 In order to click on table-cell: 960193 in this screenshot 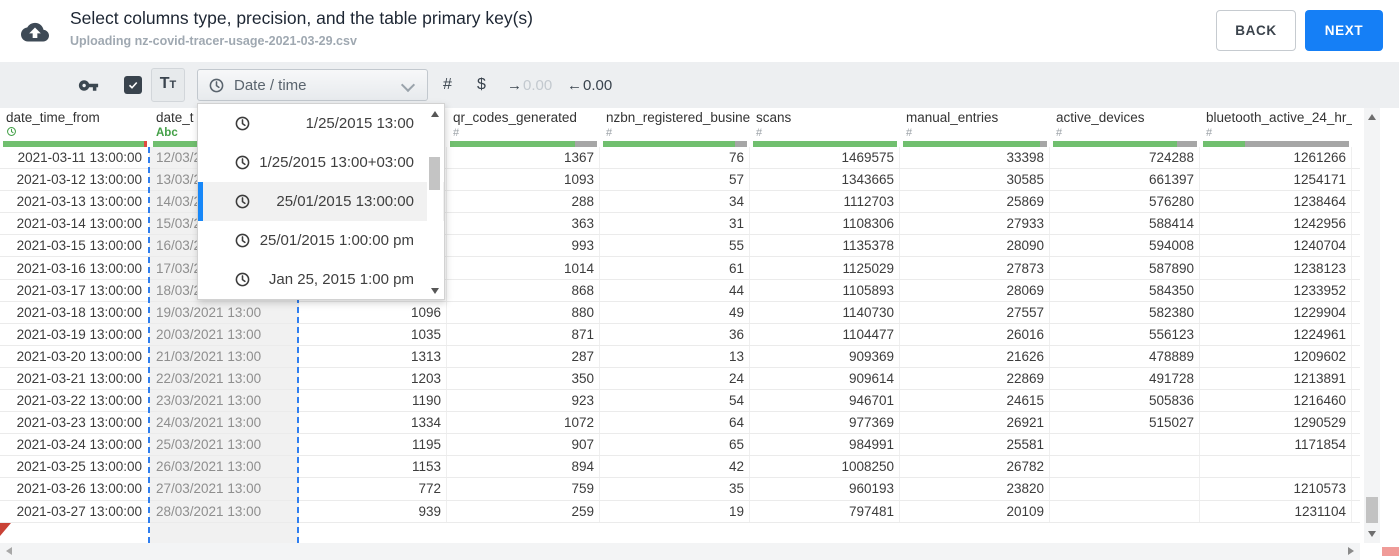, I will do `click(825, 489)`.